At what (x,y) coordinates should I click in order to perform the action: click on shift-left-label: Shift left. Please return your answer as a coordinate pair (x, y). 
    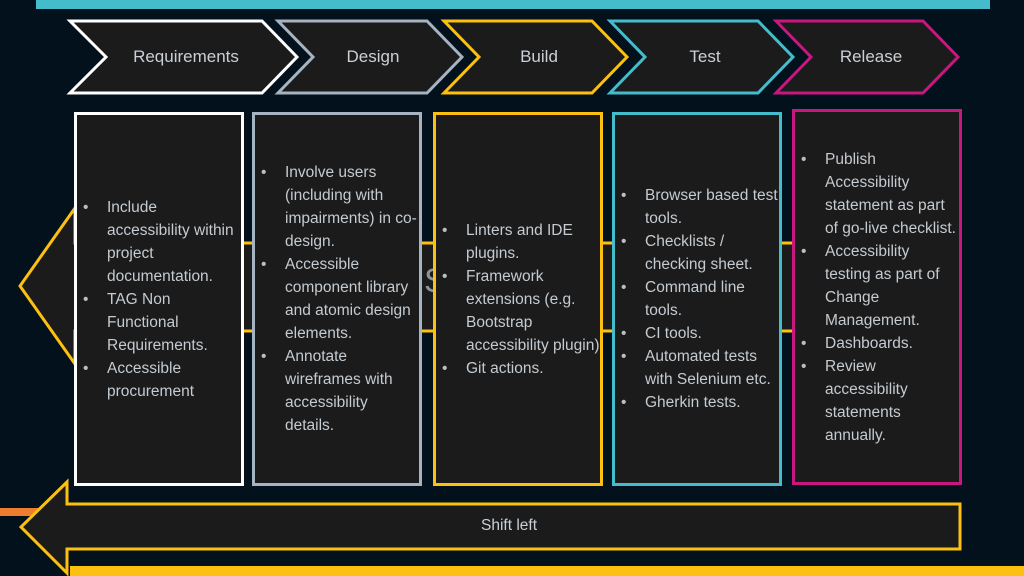
    Looking at the image, I should click on (509, 525).